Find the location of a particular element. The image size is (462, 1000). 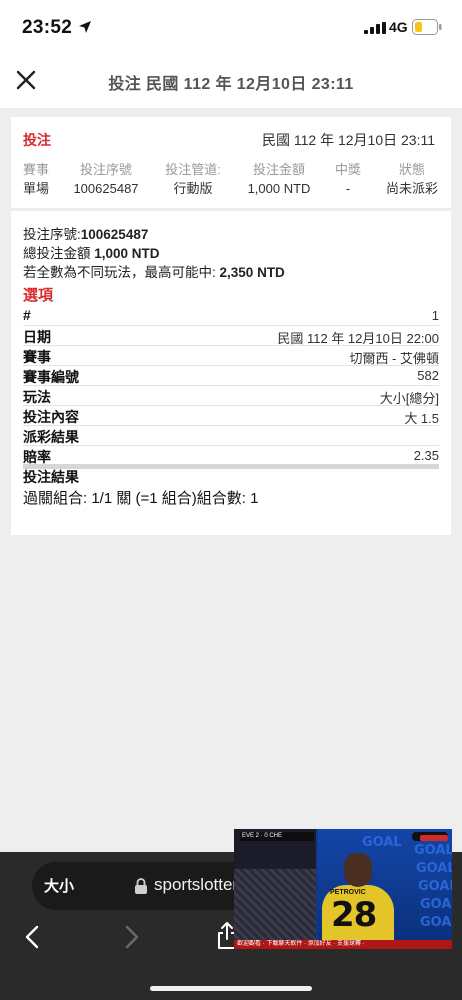

detail-row-odds: 賠率 2.35 is located at coordinates (231, 457).